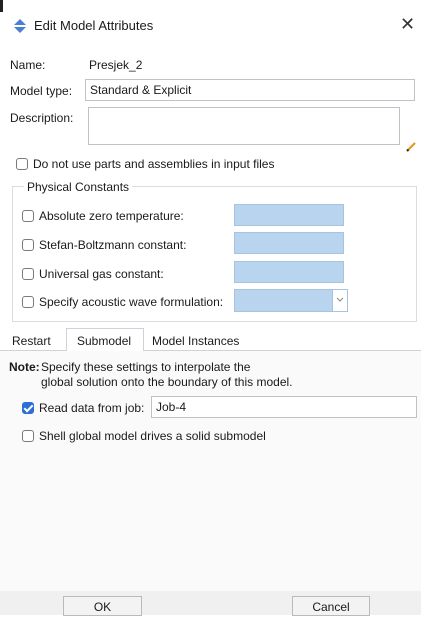 Image resolution: width=421 pixels, height=617 pixels. Describe the element at coordinates (28, 302) in the screenshot. I see `acoustic-wave-checkbox` at that location.